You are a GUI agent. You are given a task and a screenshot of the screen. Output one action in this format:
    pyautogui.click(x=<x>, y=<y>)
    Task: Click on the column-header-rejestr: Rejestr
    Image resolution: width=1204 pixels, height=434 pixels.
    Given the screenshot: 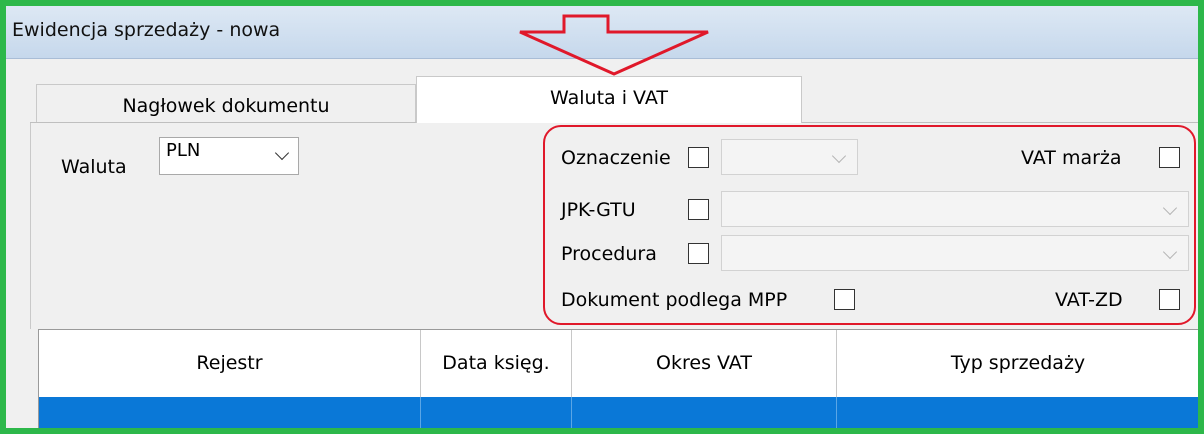 What is the action you would take?
    pyautogui.click(x=230, y=363)
    